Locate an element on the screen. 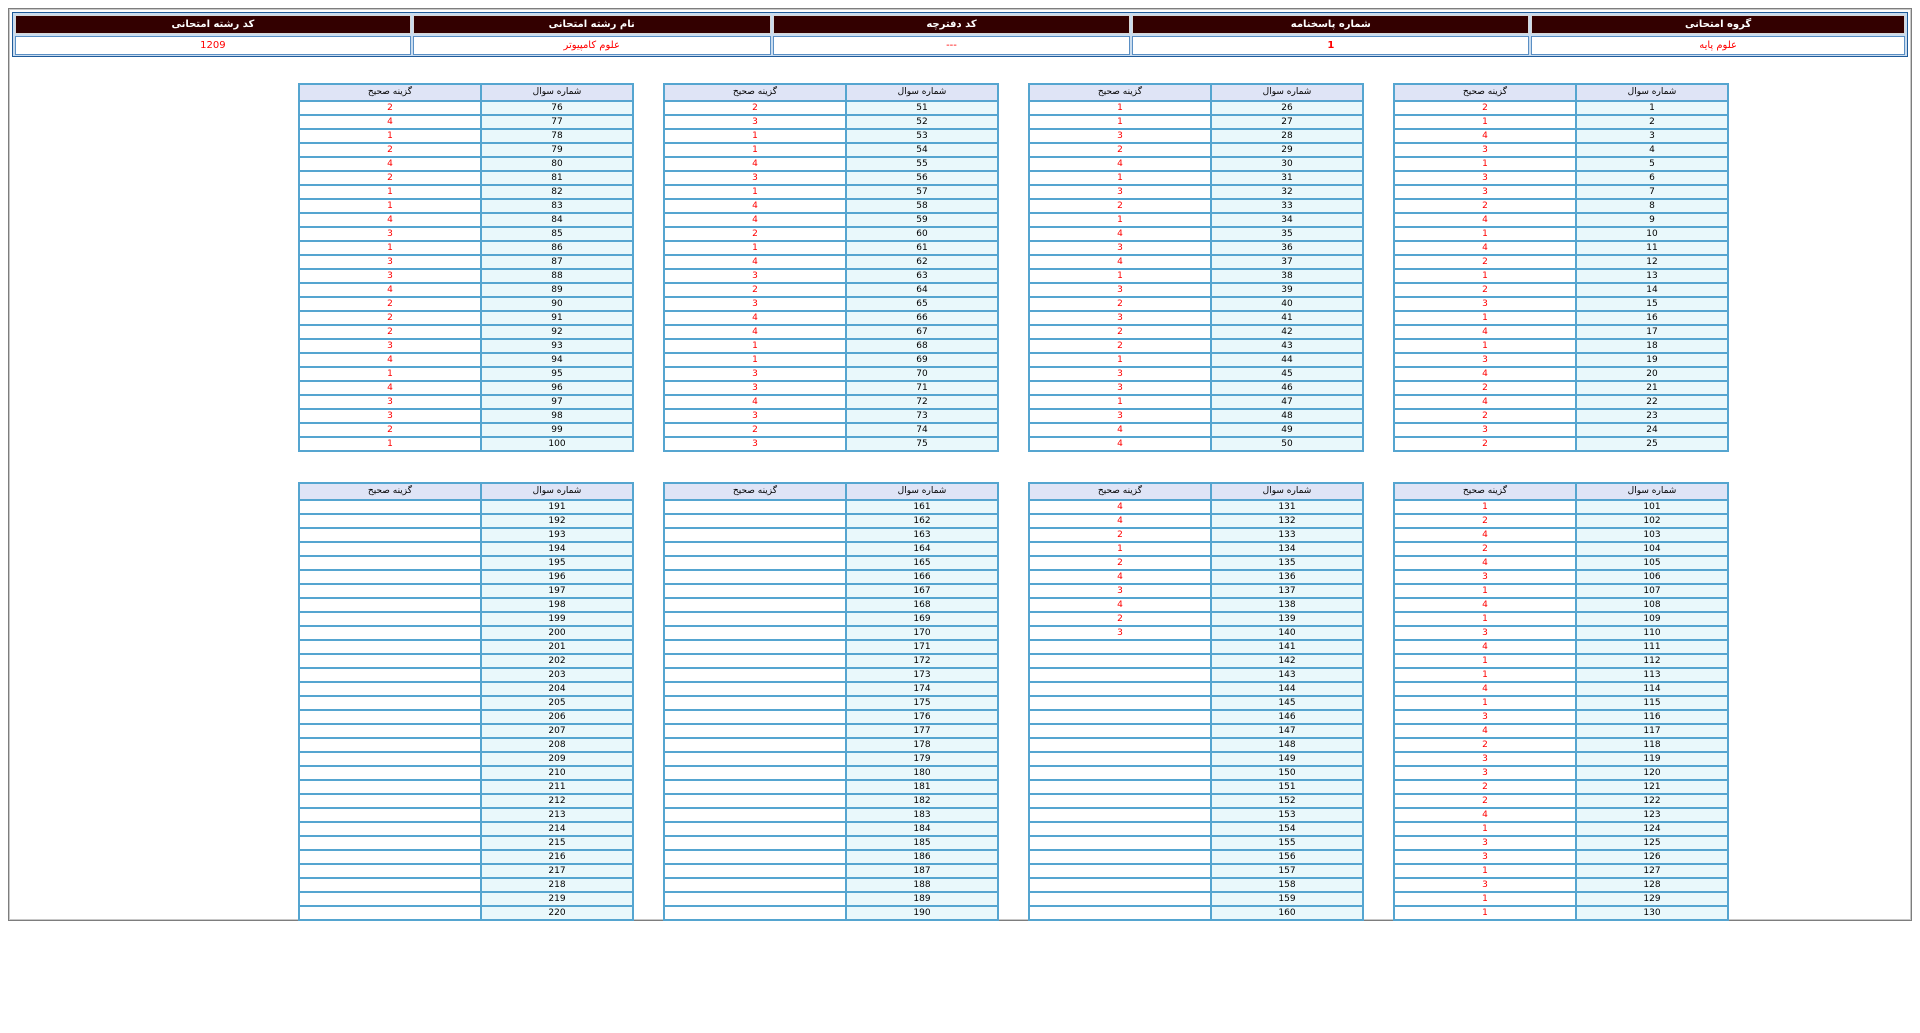 The image size is (1920, 1033). answer-row: 4 59 is located at coordinates (831, 221).